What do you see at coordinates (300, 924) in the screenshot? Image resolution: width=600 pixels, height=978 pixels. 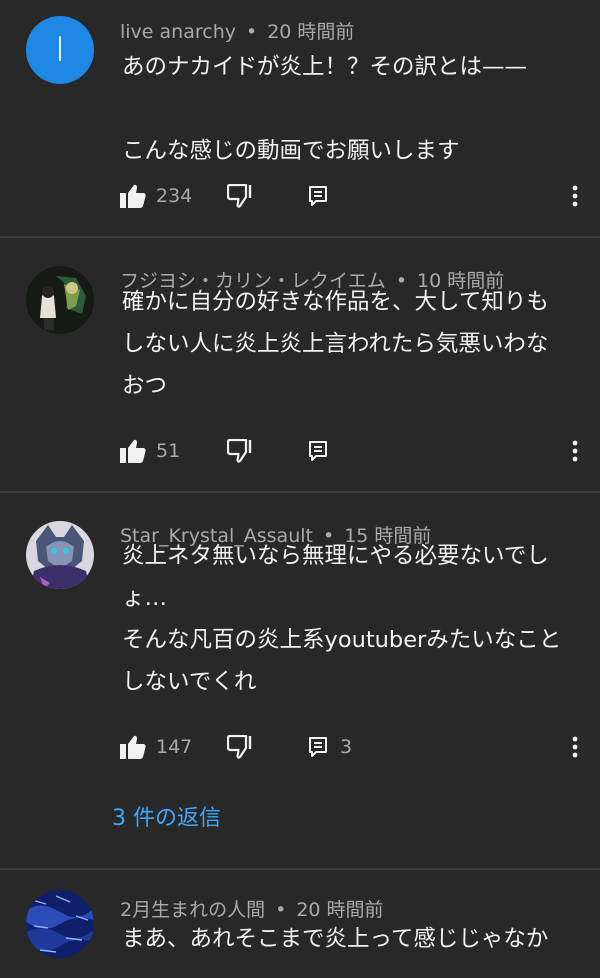 I see `comment: 2月生まれの人間 • 20 時間前 まあ、あれそこまで炎上って感じじゃなか` at bounding box center [300, 924].